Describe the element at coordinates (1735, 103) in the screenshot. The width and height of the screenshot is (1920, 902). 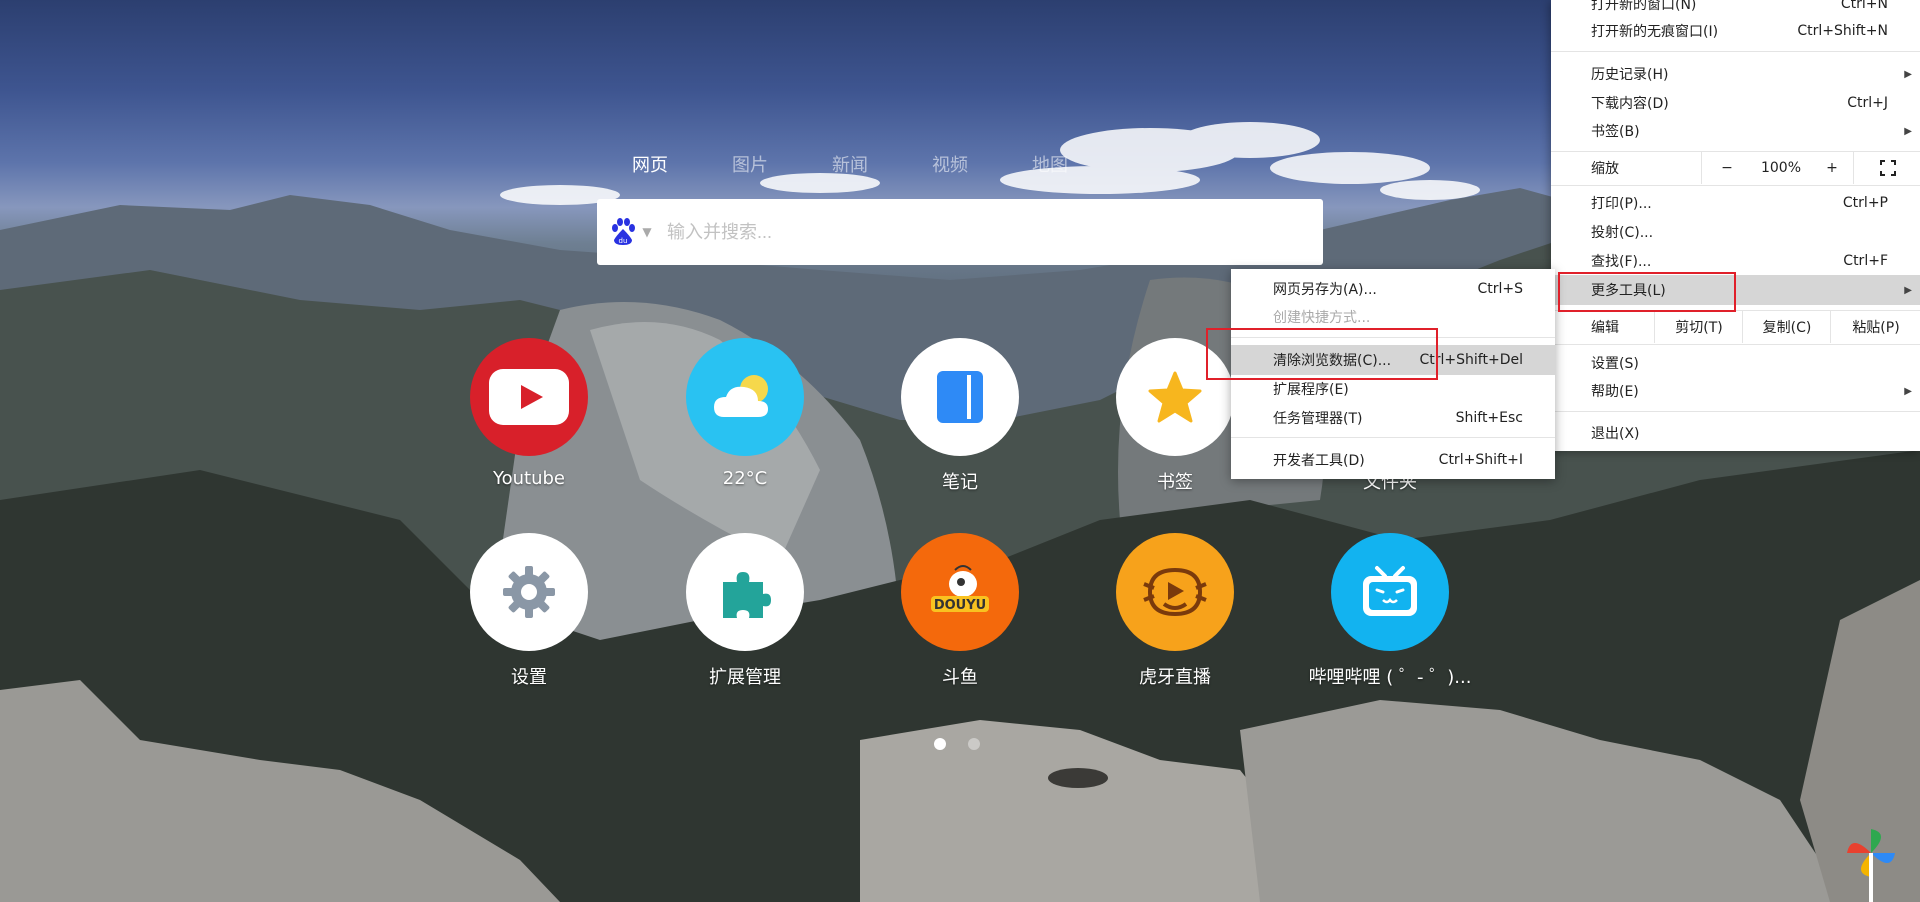
I see `menu-item-downloads: 下载内容(D) Ctrl+J` at that location.